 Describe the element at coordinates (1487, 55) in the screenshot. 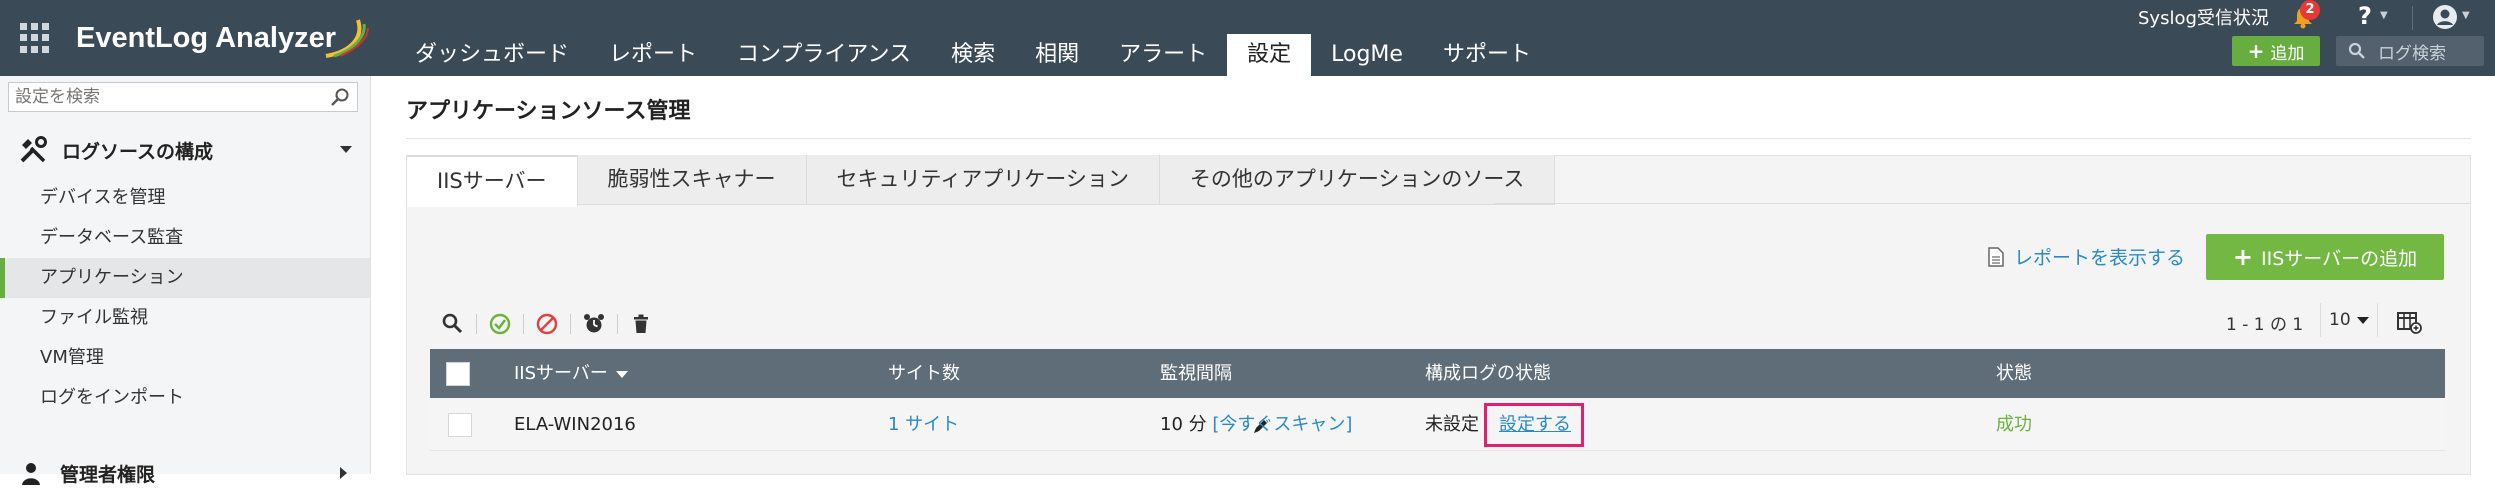

I see `nav-tab-support: サポート` at that location.